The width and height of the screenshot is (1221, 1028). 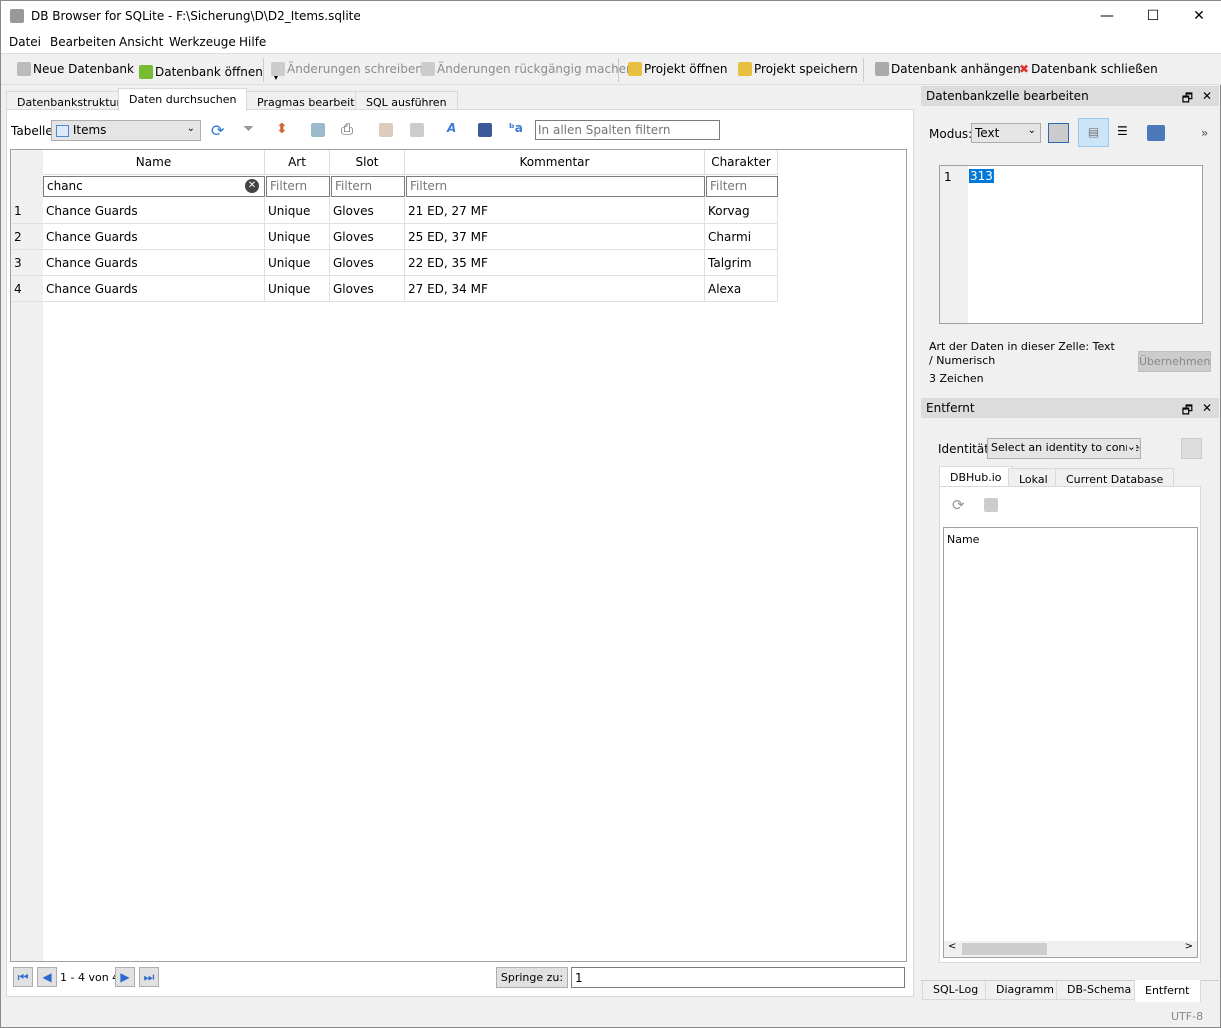 I want to click on word-wrap-icon: ▤, so click(x=1093, y=132).